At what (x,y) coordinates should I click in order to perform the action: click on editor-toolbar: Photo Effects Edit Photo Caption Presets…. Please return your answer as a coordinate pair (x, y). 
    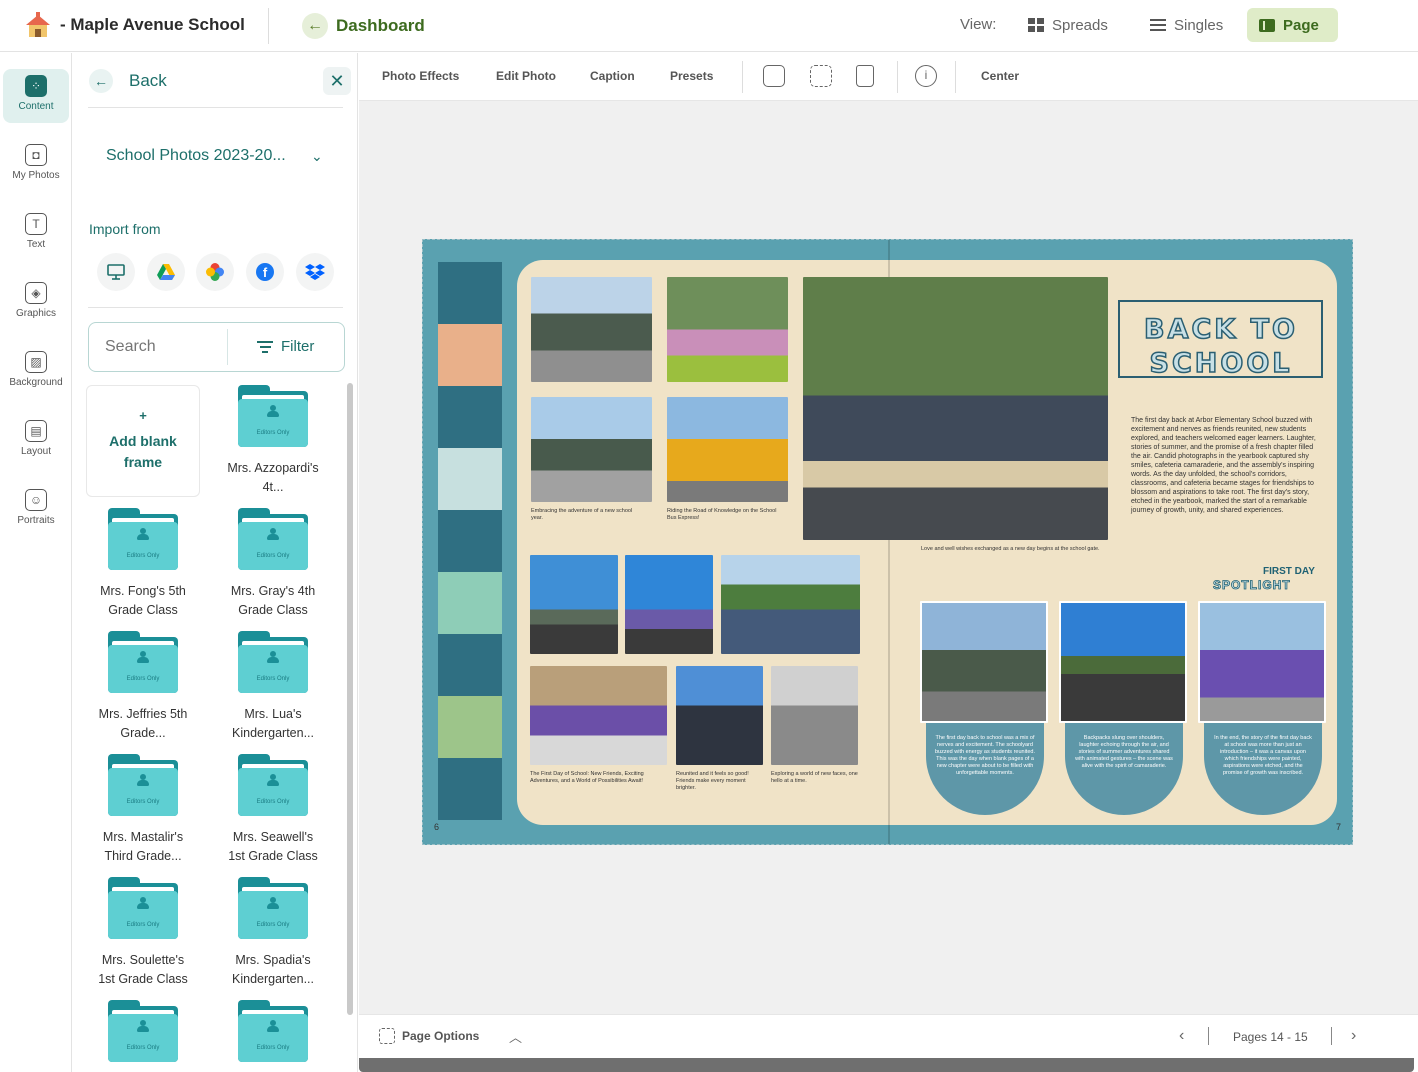
    Looking at the image, I should click on (888, 77).